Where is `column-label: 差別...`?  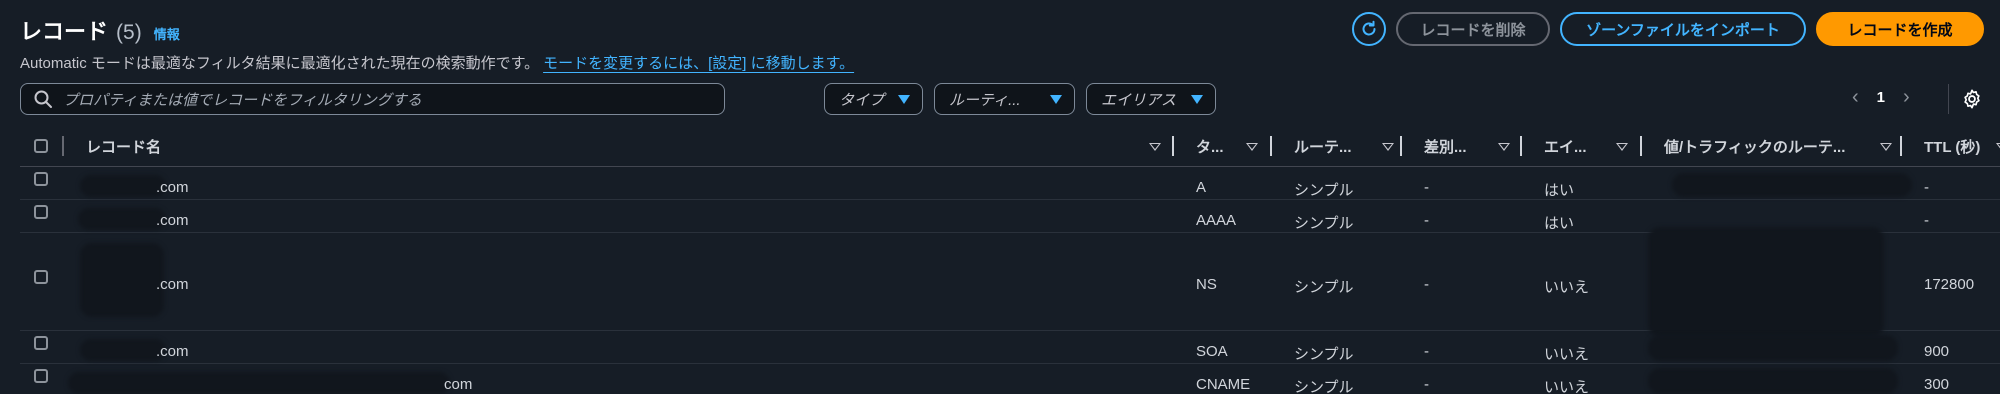
column-label: 差別... is located at coordinates (1445, 147).